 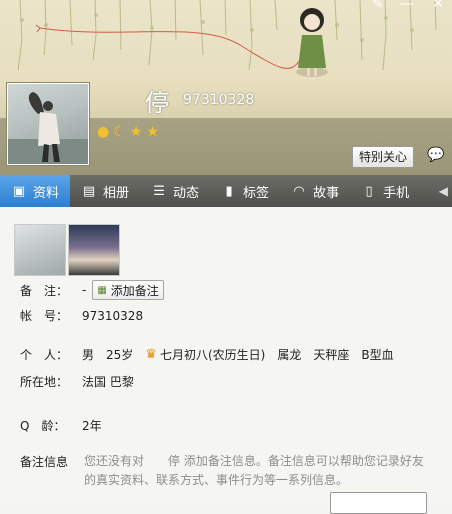 What do you see at coordinates (44, 290) in the screenshot?
I see `remark-label: 备 注：` at bounding box center [44, 290].